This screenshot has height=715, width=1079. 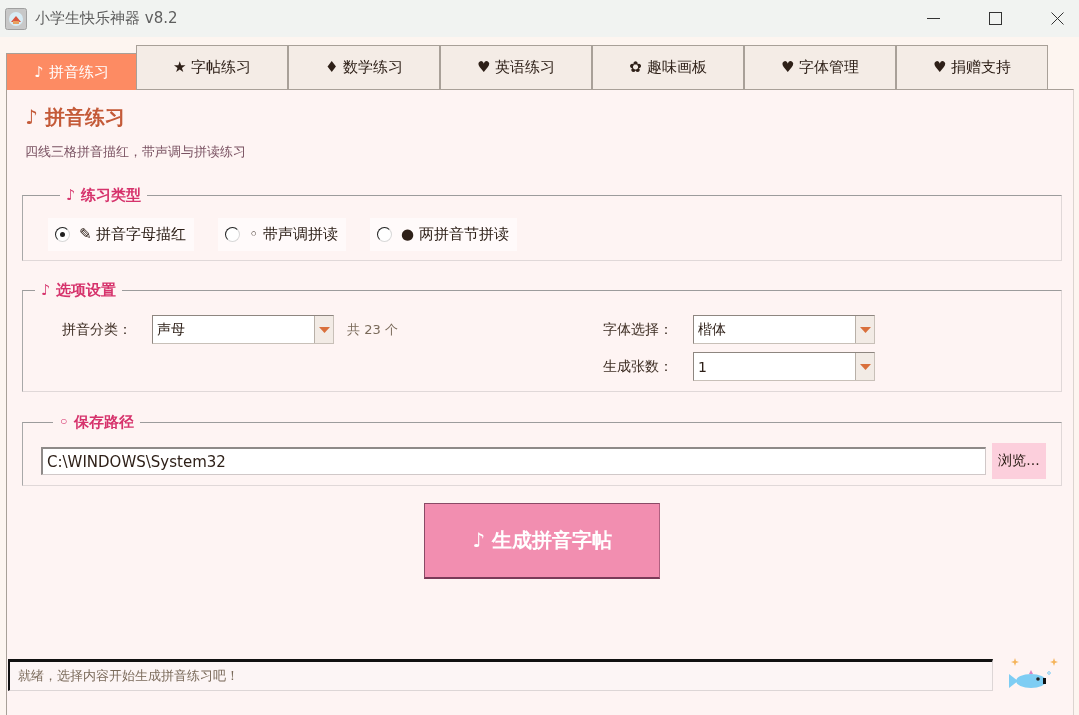 I want to click on group-legend: ◦ 保存路径, so click(x=96, y=422).